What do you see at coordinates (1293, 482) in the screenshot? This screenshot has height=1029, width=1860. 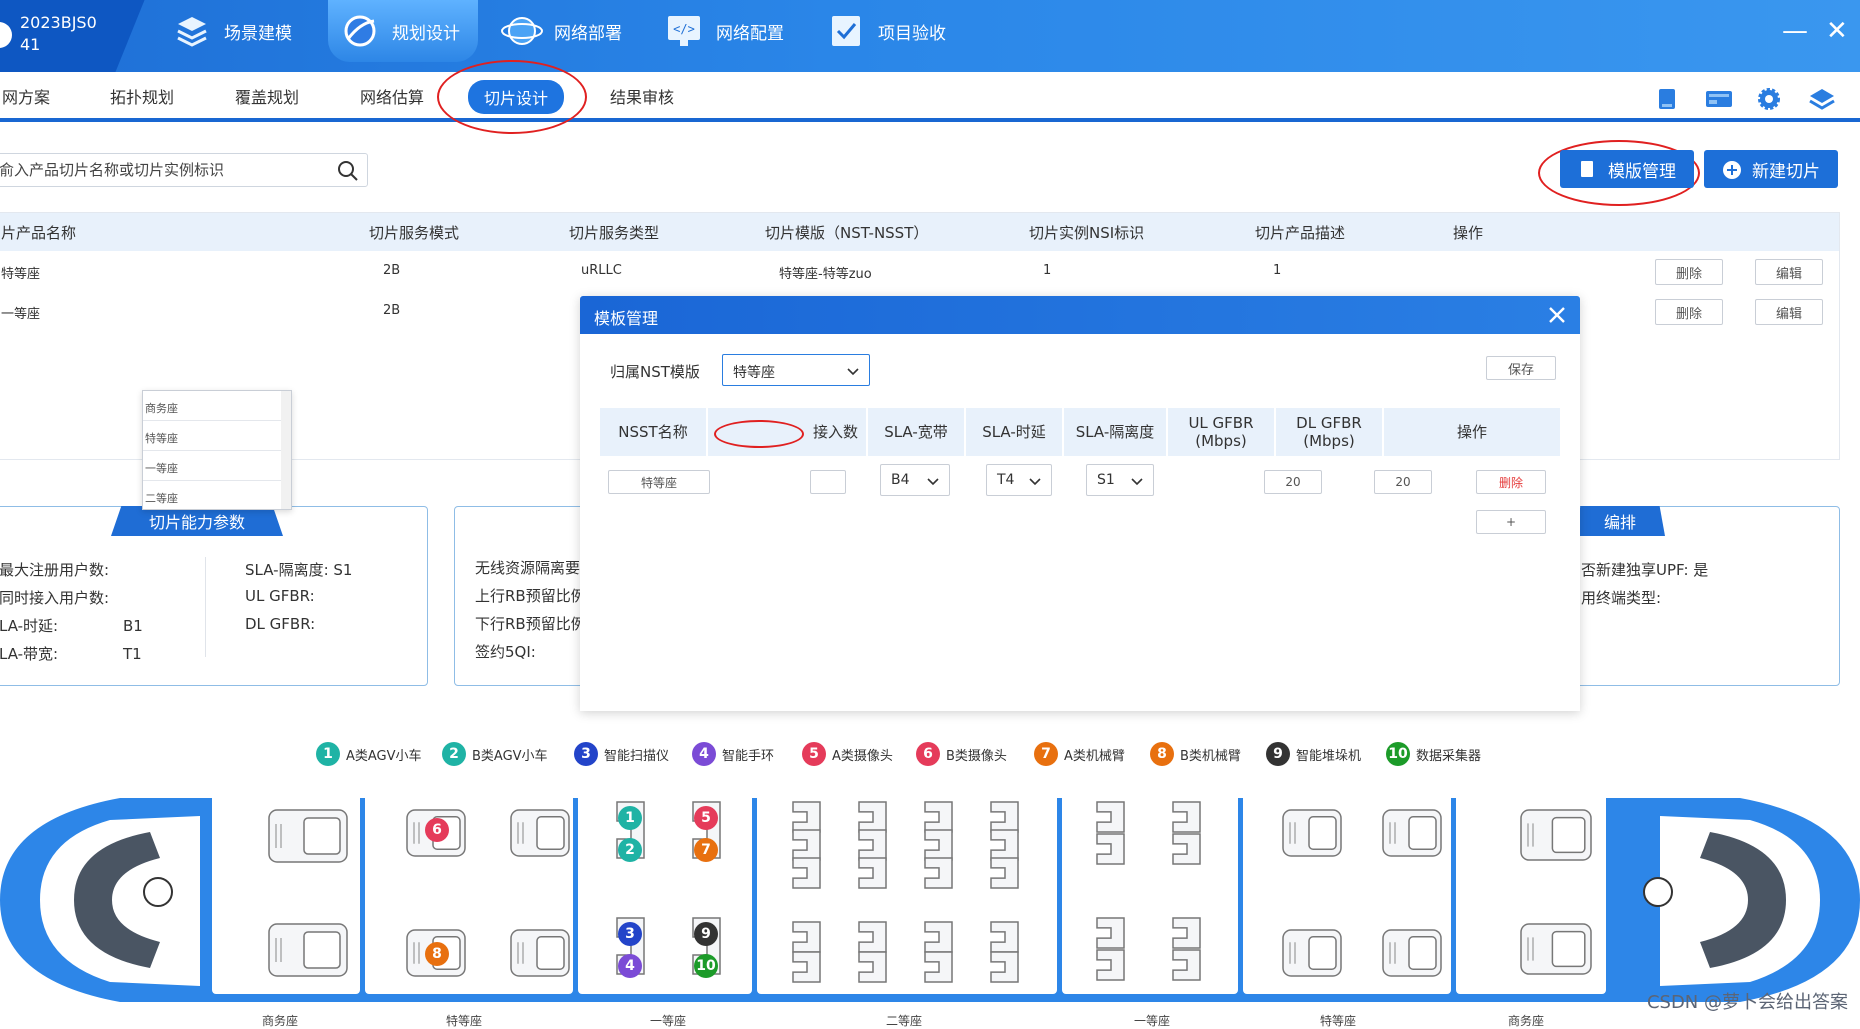 I see `ul-gfbr-input: 20` at bounding box center [1293, 482].